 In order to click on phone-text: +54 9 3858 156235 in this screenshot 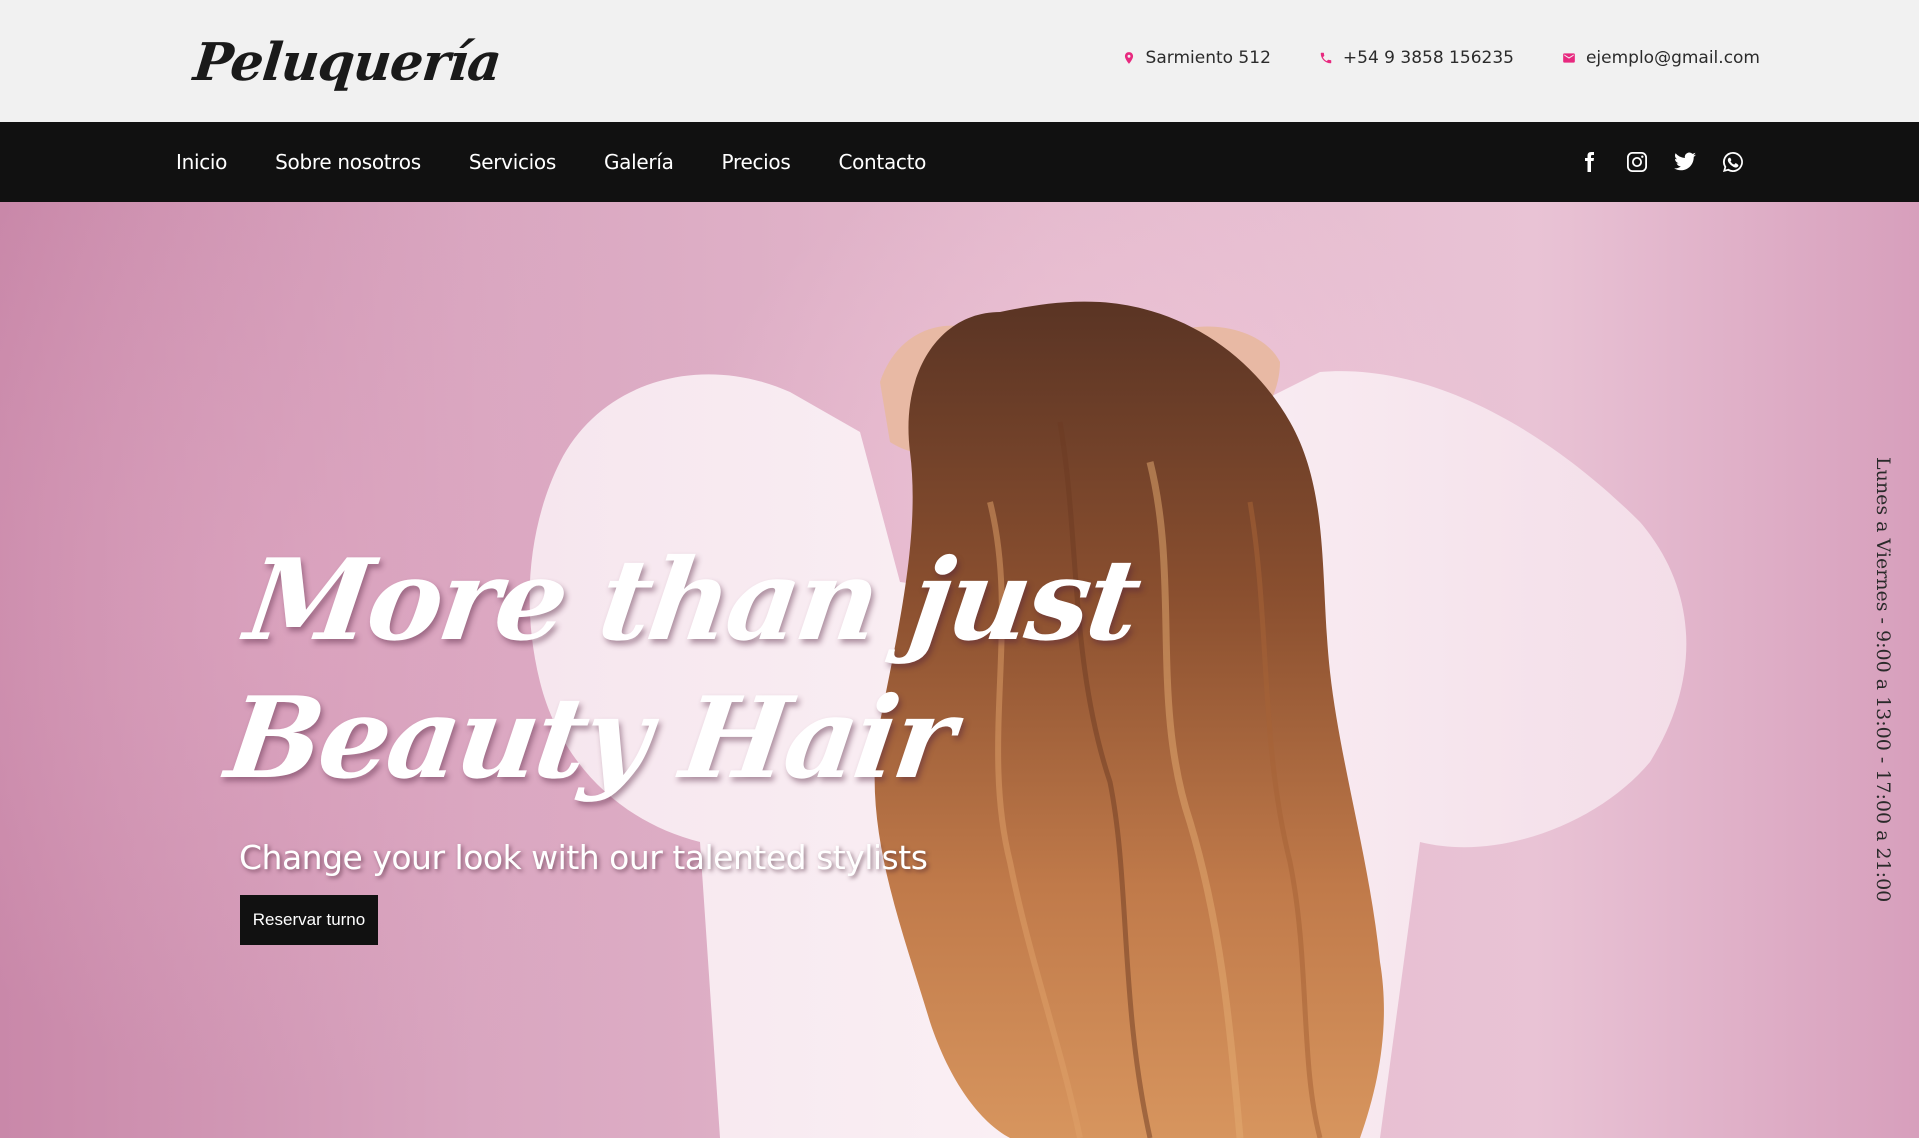, I will do `click(1428, 58)`.